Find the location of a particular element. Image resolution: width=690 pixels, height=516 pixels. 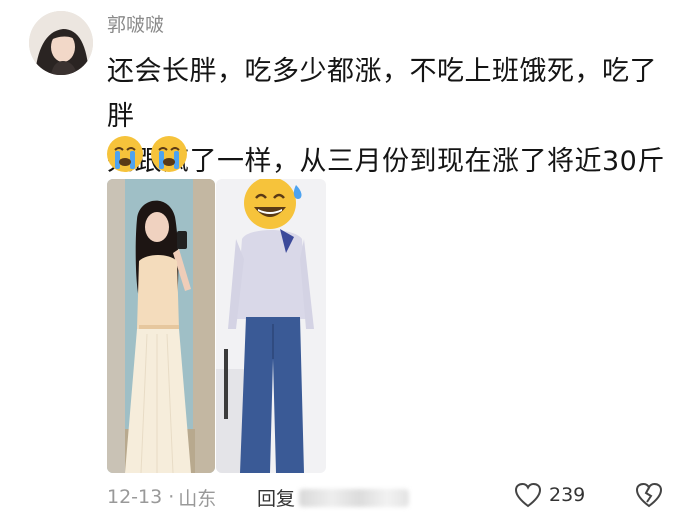

like-count: 239 is located at coordinates (567, 495).